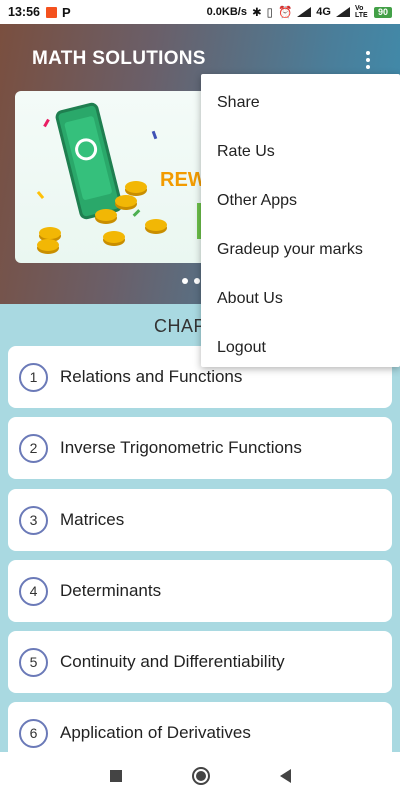  I want to click on back-icon, so click(285, 776).